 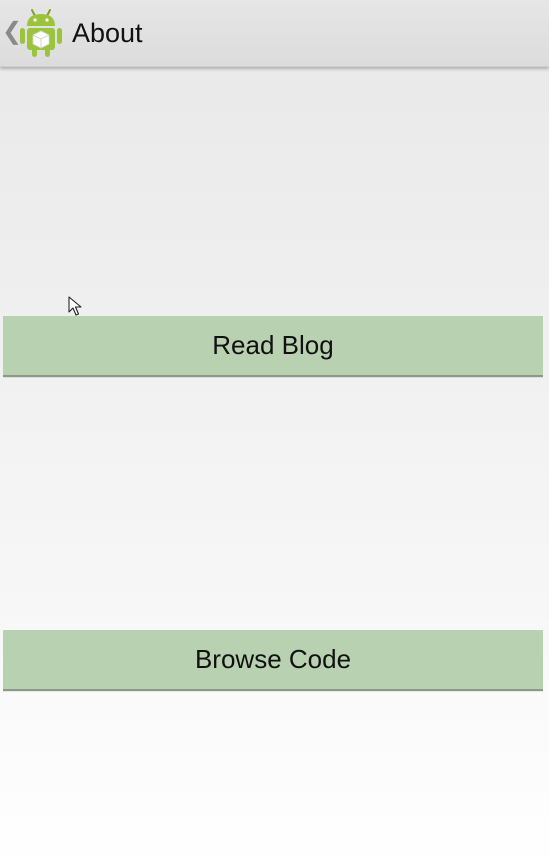 What do you see at coordinates (107, 33) in the screenshot?
I see `page-title: About` at bounding box center [107, 33].